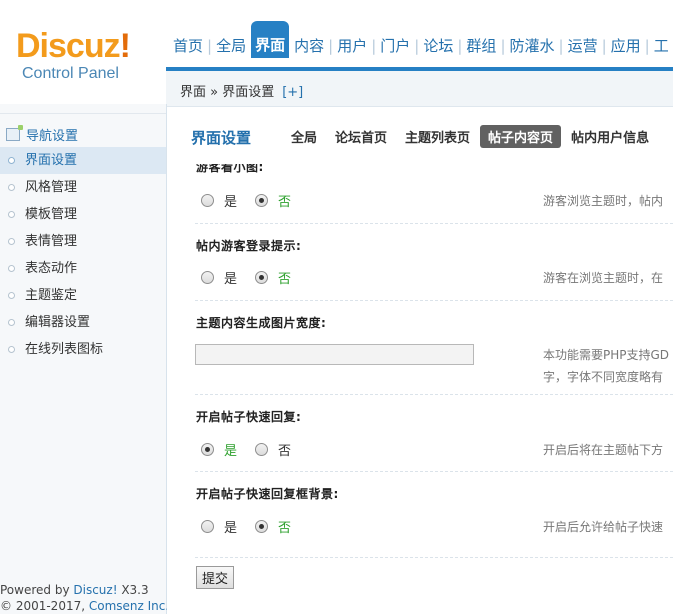  What do you see at coordinates (292, 92) in the screenshot?
I see `breadcrumb-toggle: [+]` at bounding box center [292, 92].